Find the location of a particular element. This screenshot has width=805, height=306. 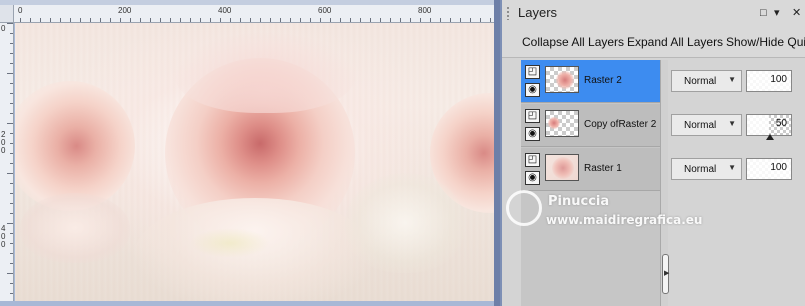

layer-name: Raster 1 is located at coordinates (603, 168).